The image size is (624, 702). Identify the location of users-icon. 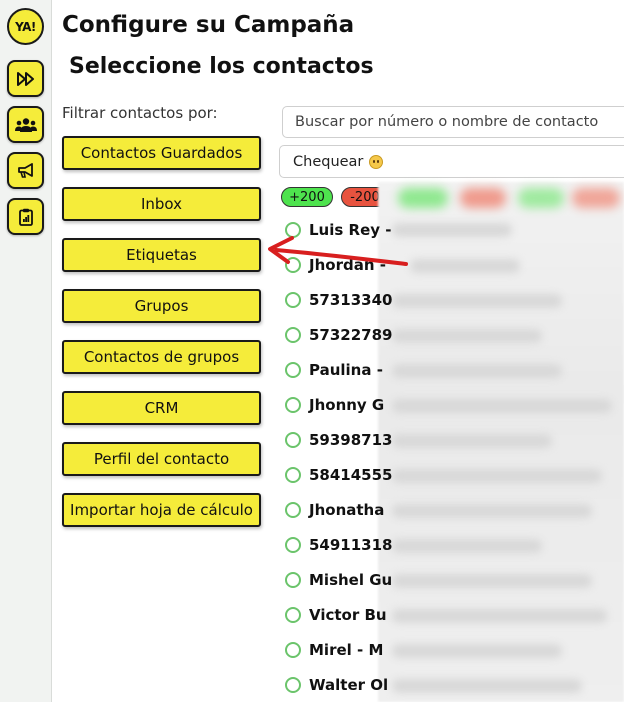
(25, 124).